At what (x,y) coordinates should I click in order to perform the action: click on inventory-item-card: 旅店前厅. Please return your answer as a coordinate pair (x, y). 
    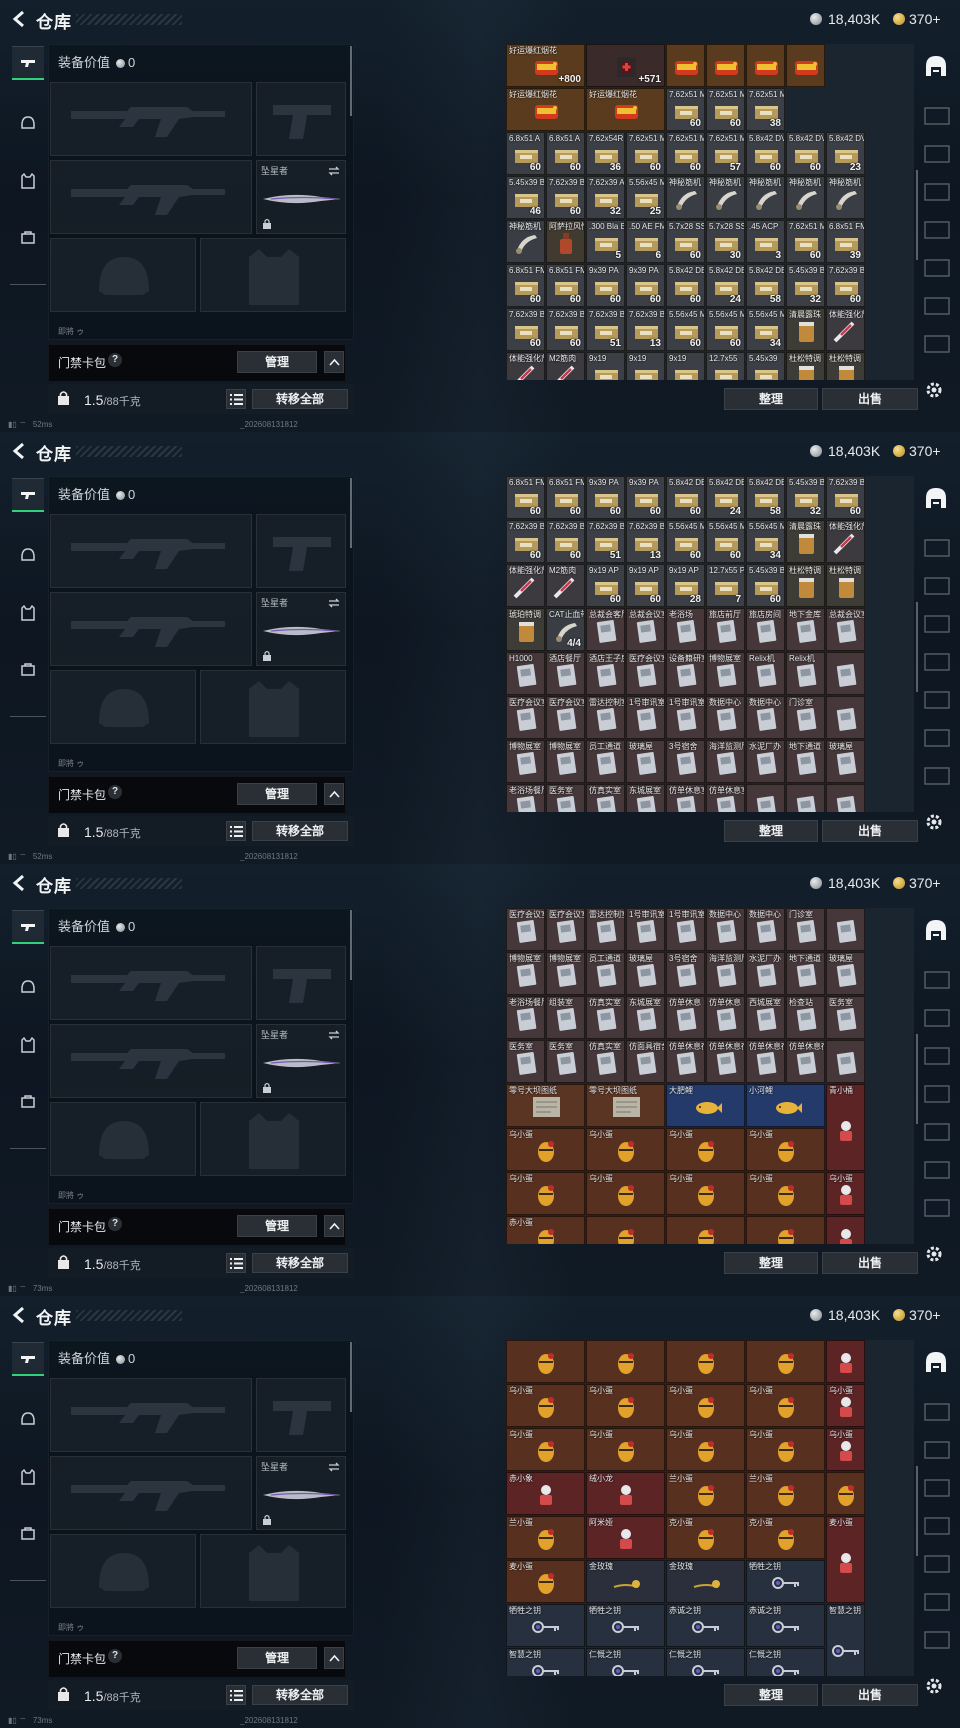
    Looking at the image, I should click on (725, 629).